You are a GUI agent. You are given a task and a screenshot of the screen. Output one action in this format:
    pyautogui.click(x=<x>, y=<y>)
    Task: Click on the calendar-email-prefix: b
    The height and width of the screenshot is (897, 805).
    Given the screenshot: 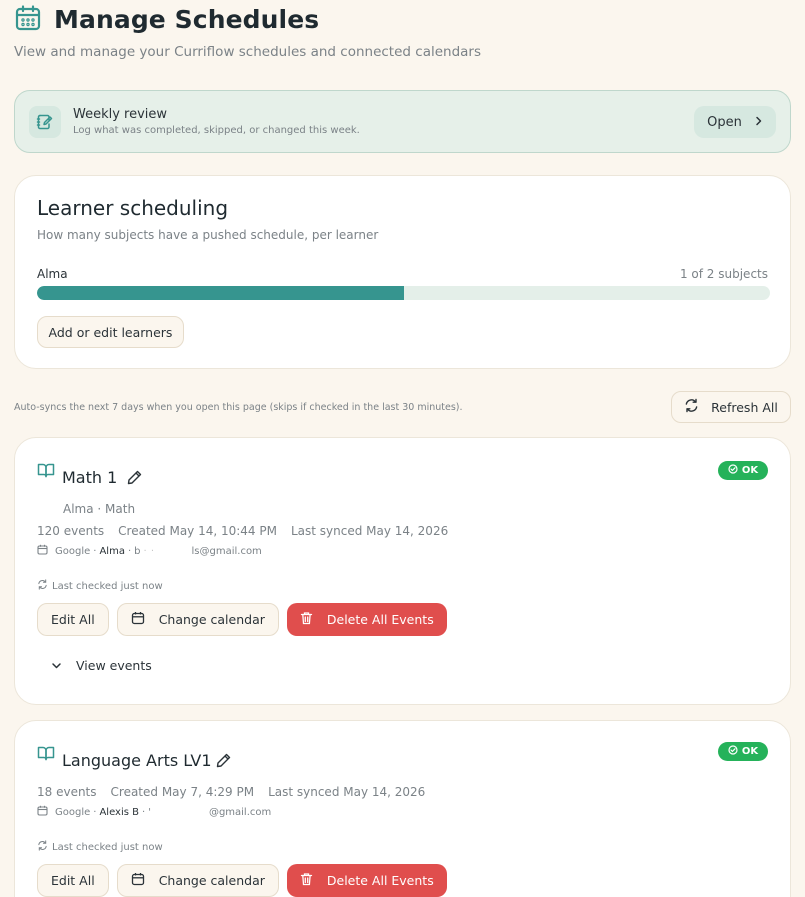 What is the action you would take?
    pyautogui.click(x=137, y=551)
    